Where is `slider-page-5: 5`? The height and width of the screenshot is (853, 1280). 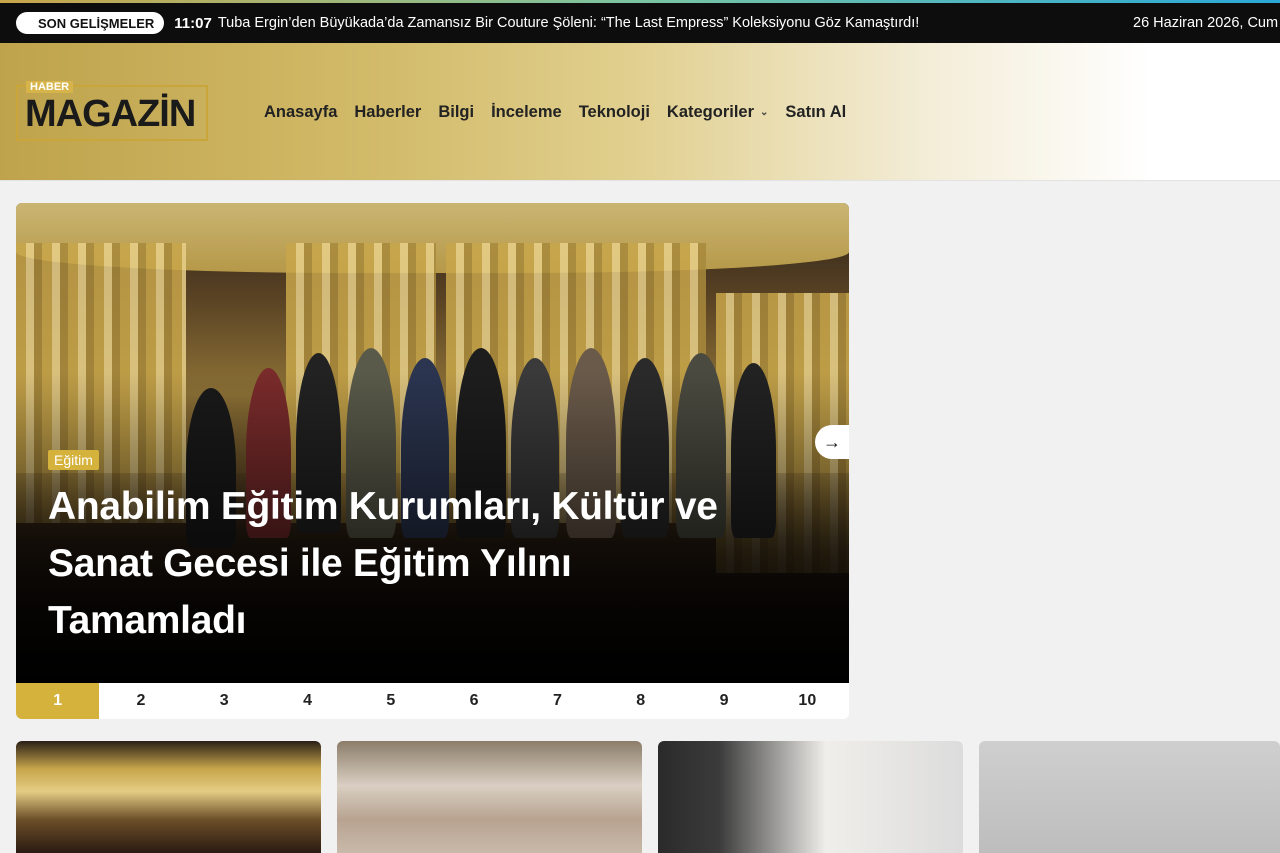 slider-page-5: 5 is located at coordinates (390, 701).